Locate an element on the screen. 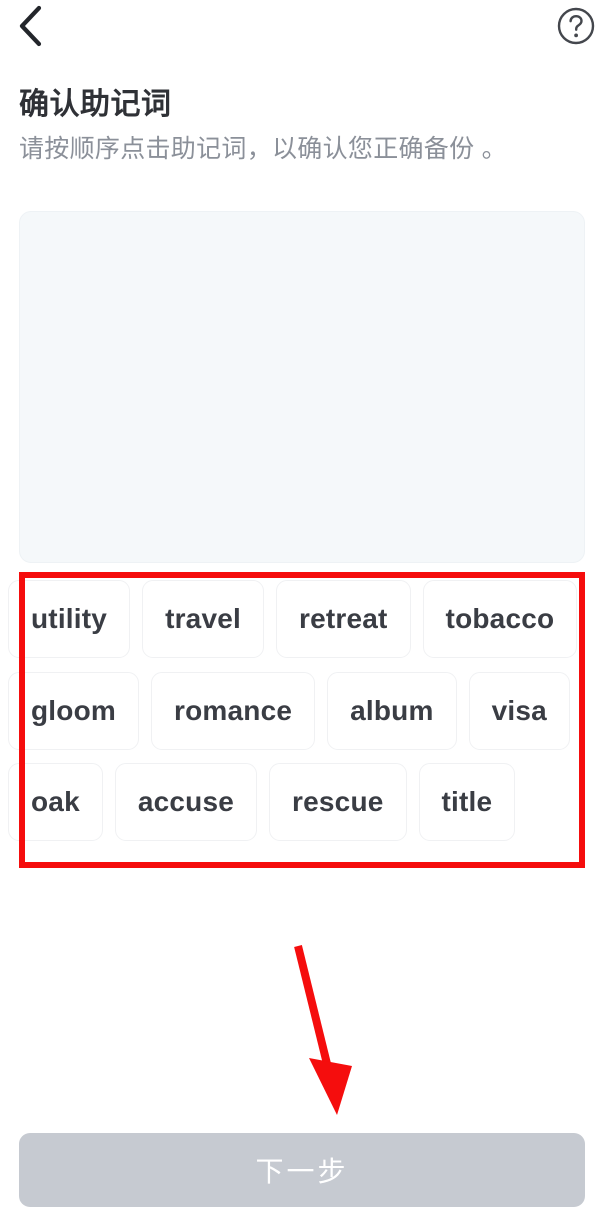 Image resolution: width=610 pixels, height=1224 pixels. word-chip: rescue is located at coordinates (338, 802).